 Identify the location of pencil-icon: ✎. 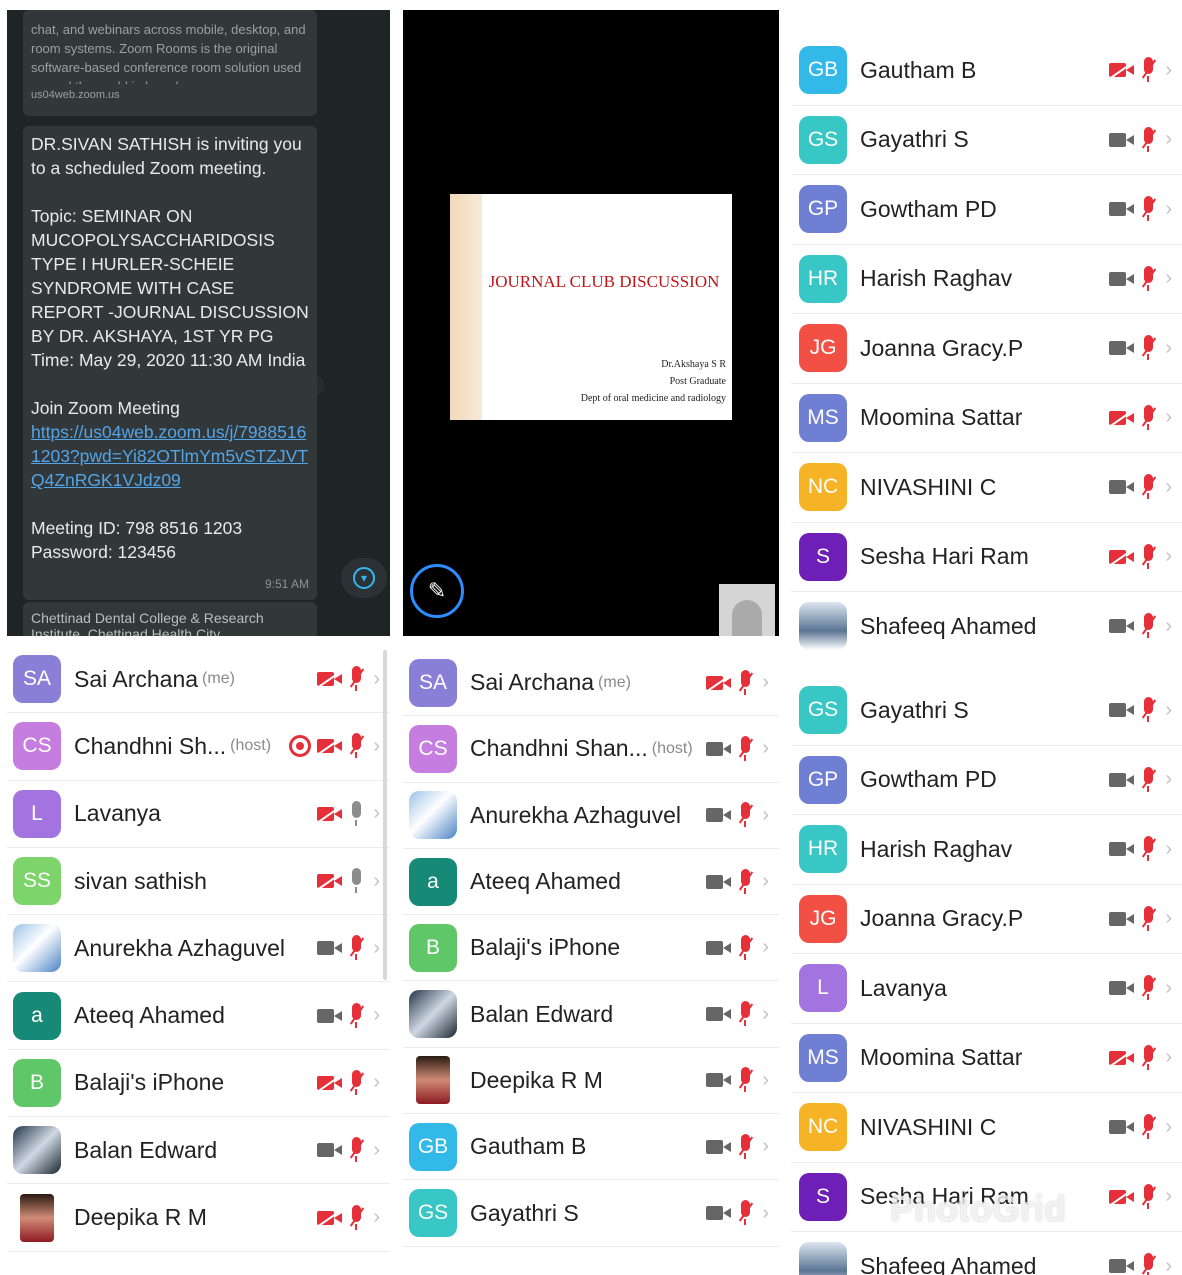
(437, 590).